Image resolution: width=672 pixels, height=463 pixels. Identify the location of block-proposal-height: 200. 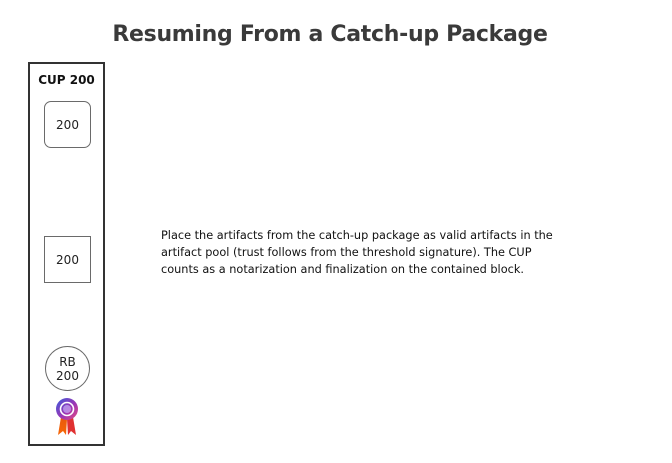
(67, 124).